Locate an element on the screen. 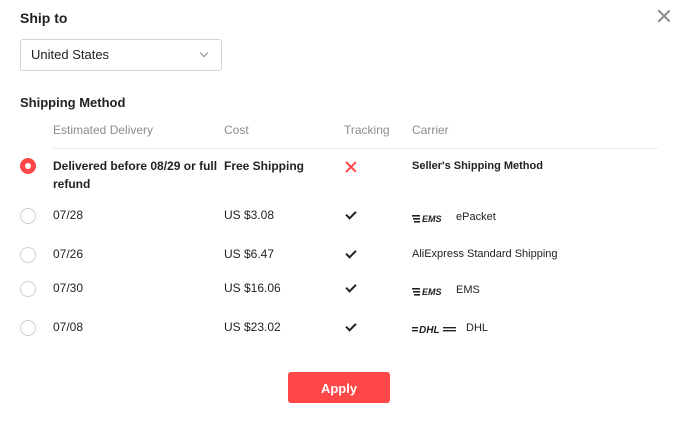 This screenshot has height=422, width=680. shipping-cost: US $6.47 is located at coordinates (249, 254).